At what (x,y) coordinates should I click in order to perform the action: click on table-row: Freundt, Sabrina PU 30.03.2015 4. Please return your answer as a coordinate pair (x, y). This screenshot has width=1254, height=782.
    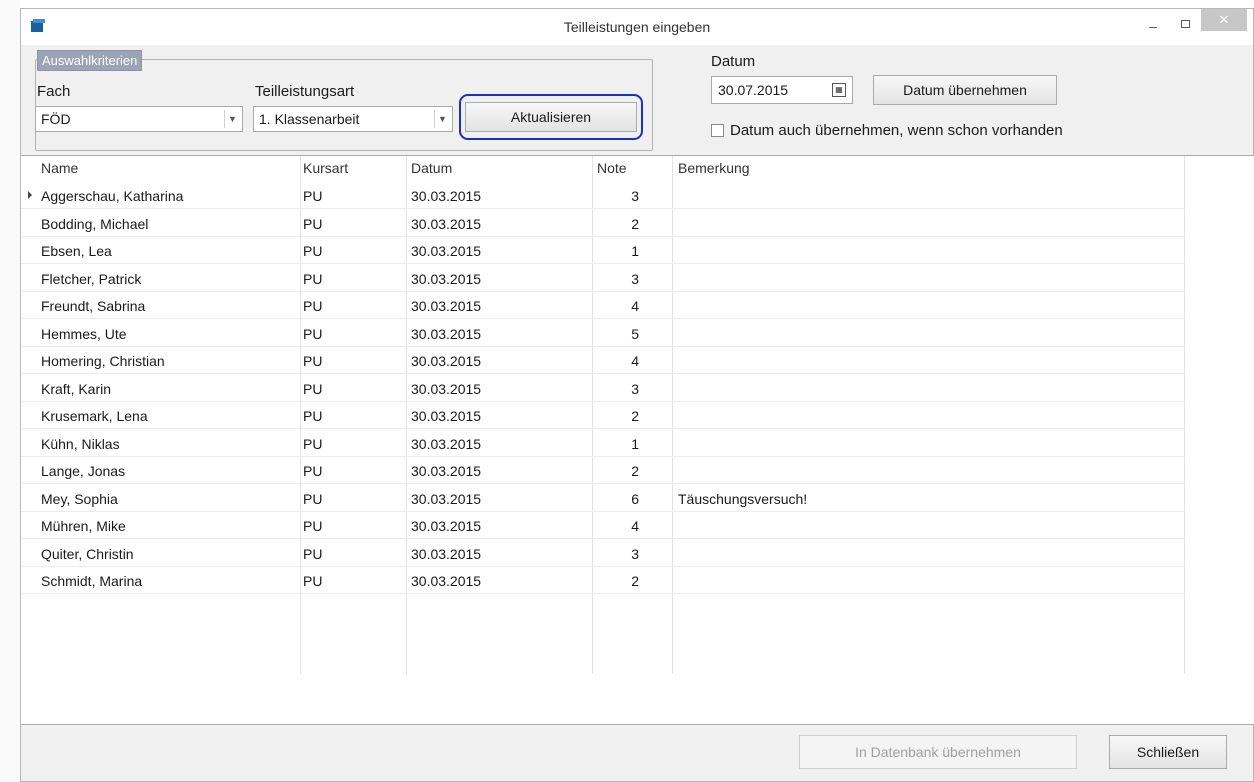
    Looking at the image, I should click on (603, 306).